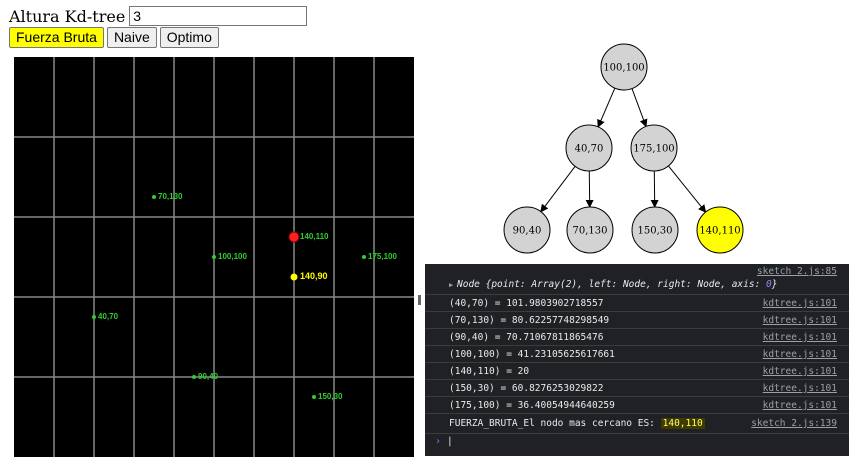 The height and width of the screenshot is (473, 863). Describe the element at coordinates (637, 371) in the screenshot. I see `console-line: (140,110) = 20 kdtree.js:101` at that location.